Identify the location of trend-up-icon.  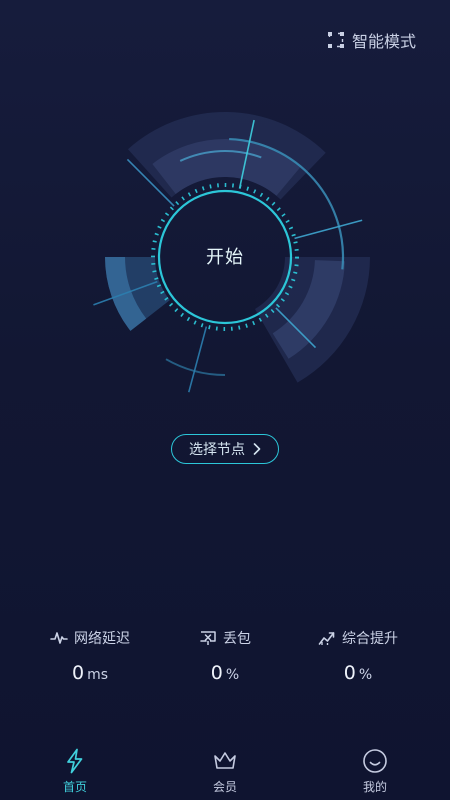
(326, 638).